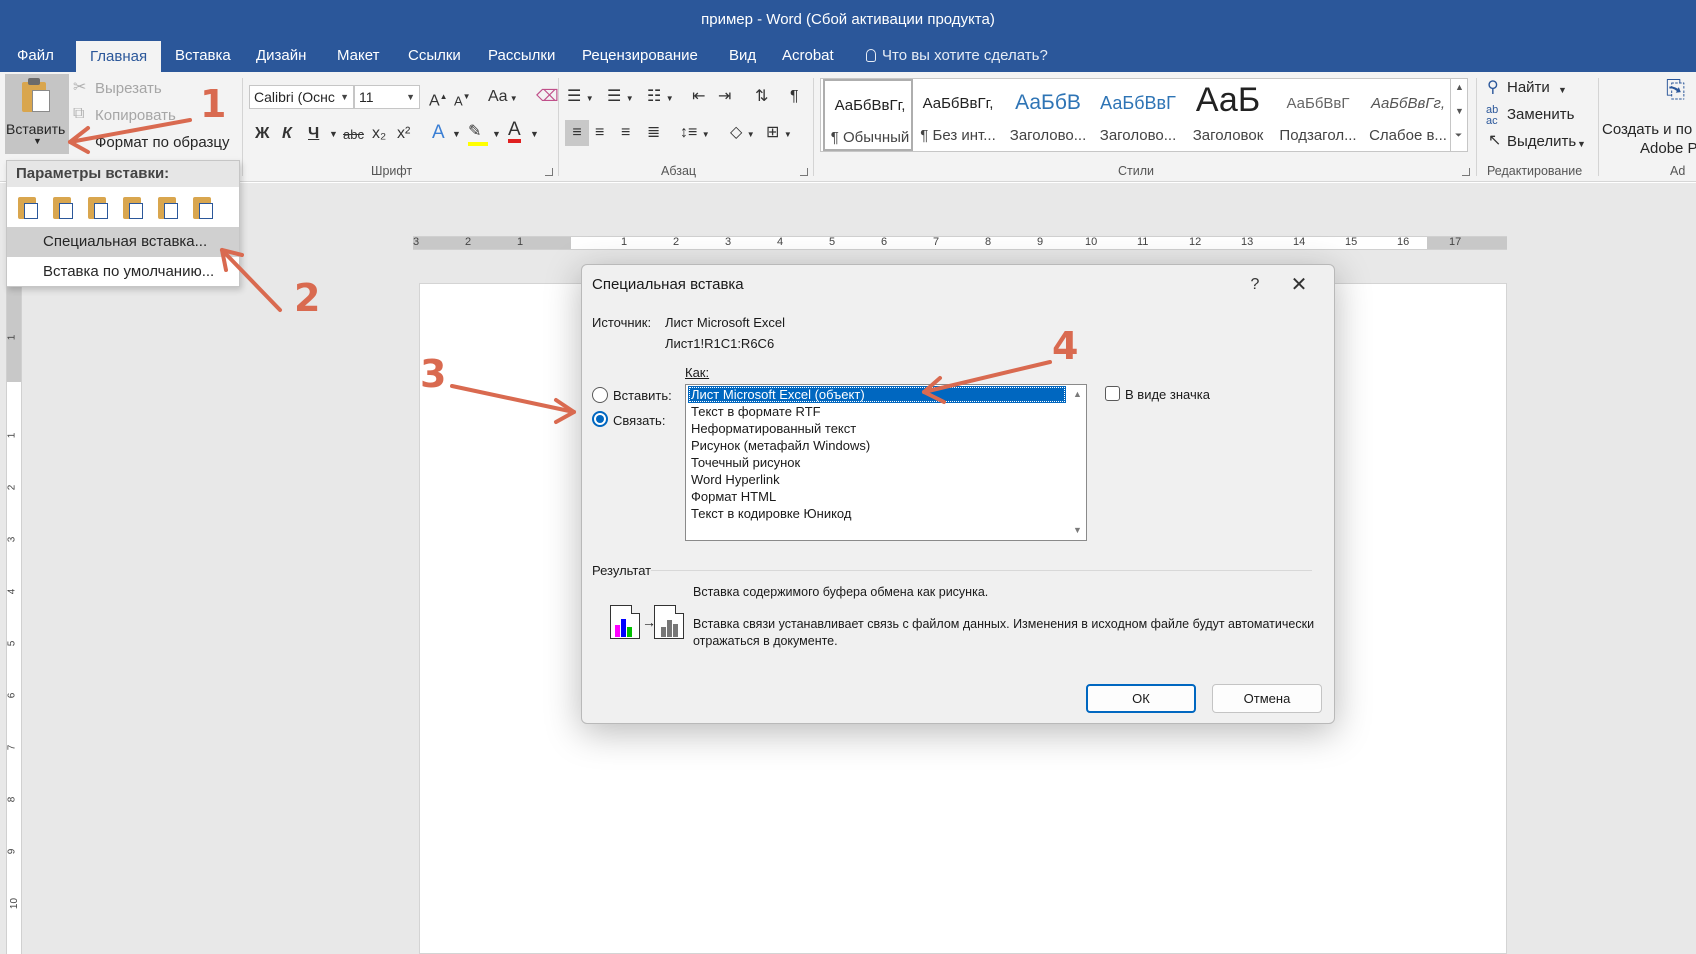 Image resolution: width=1696 pixels, height=954 pixels. I want to click on borders-icon: ⊞ ▼, so click(779, 134).